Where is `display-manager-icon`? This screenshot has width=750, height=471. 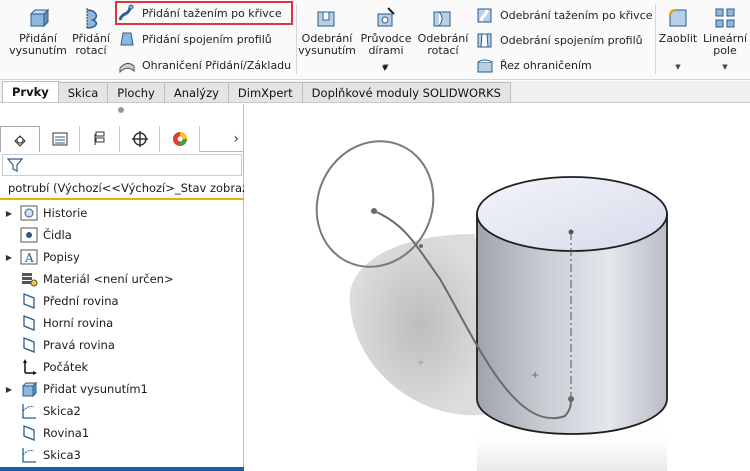 display-manager-icon is located at coordinates (179, 139).